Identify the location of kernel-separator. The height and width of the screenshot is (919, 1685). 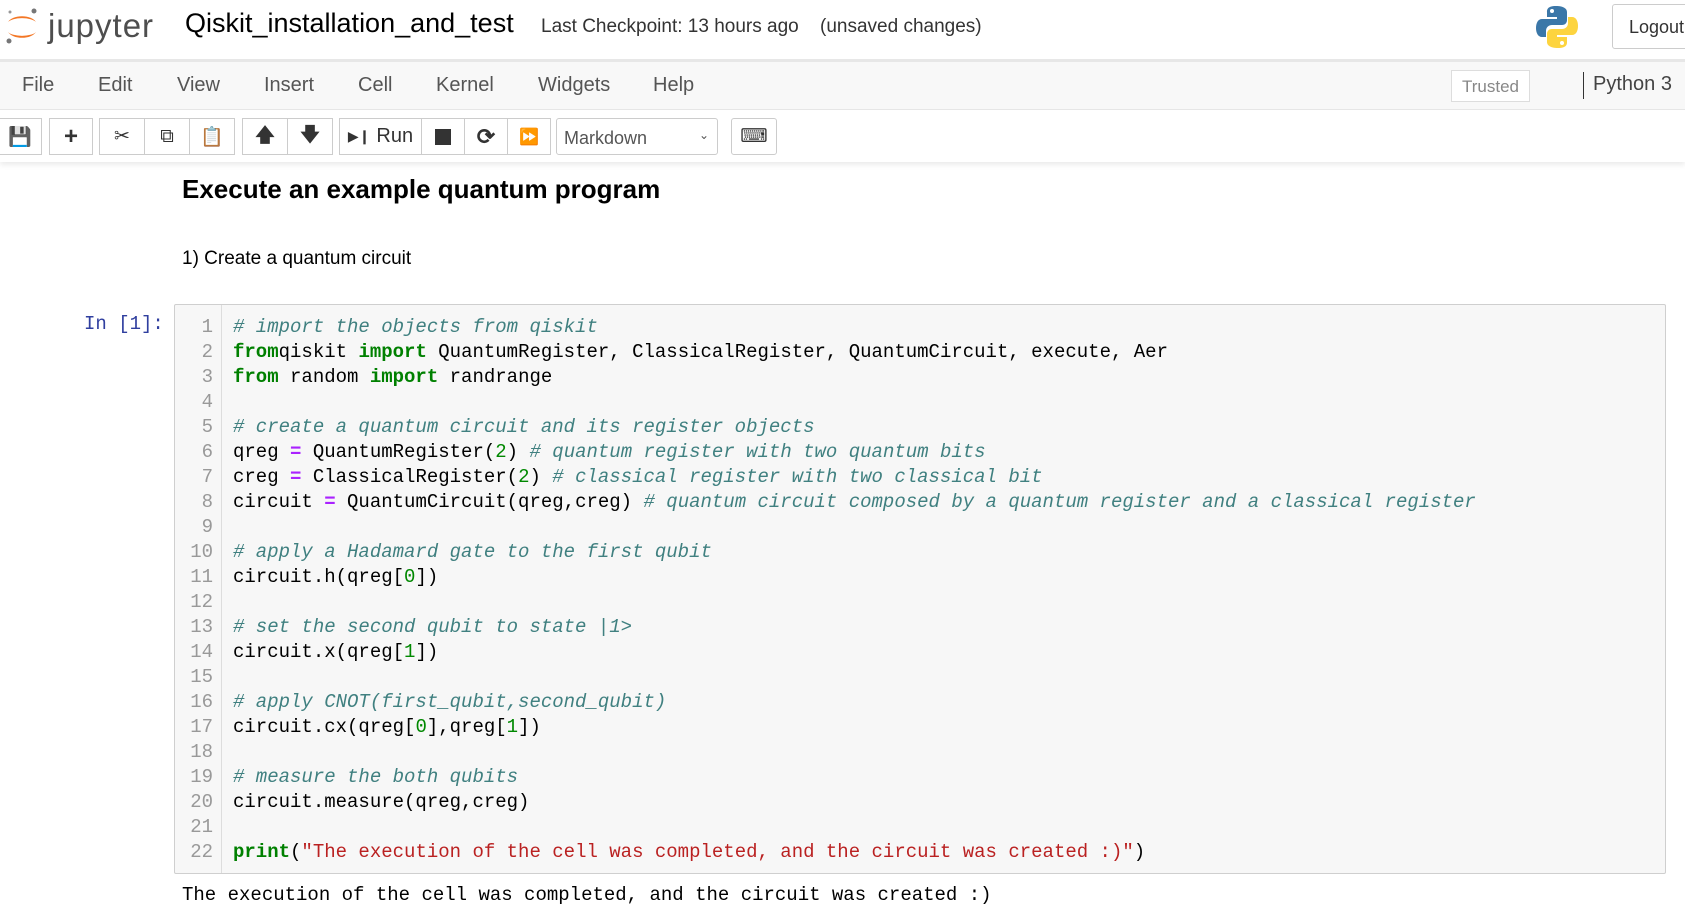
(1583, 85).